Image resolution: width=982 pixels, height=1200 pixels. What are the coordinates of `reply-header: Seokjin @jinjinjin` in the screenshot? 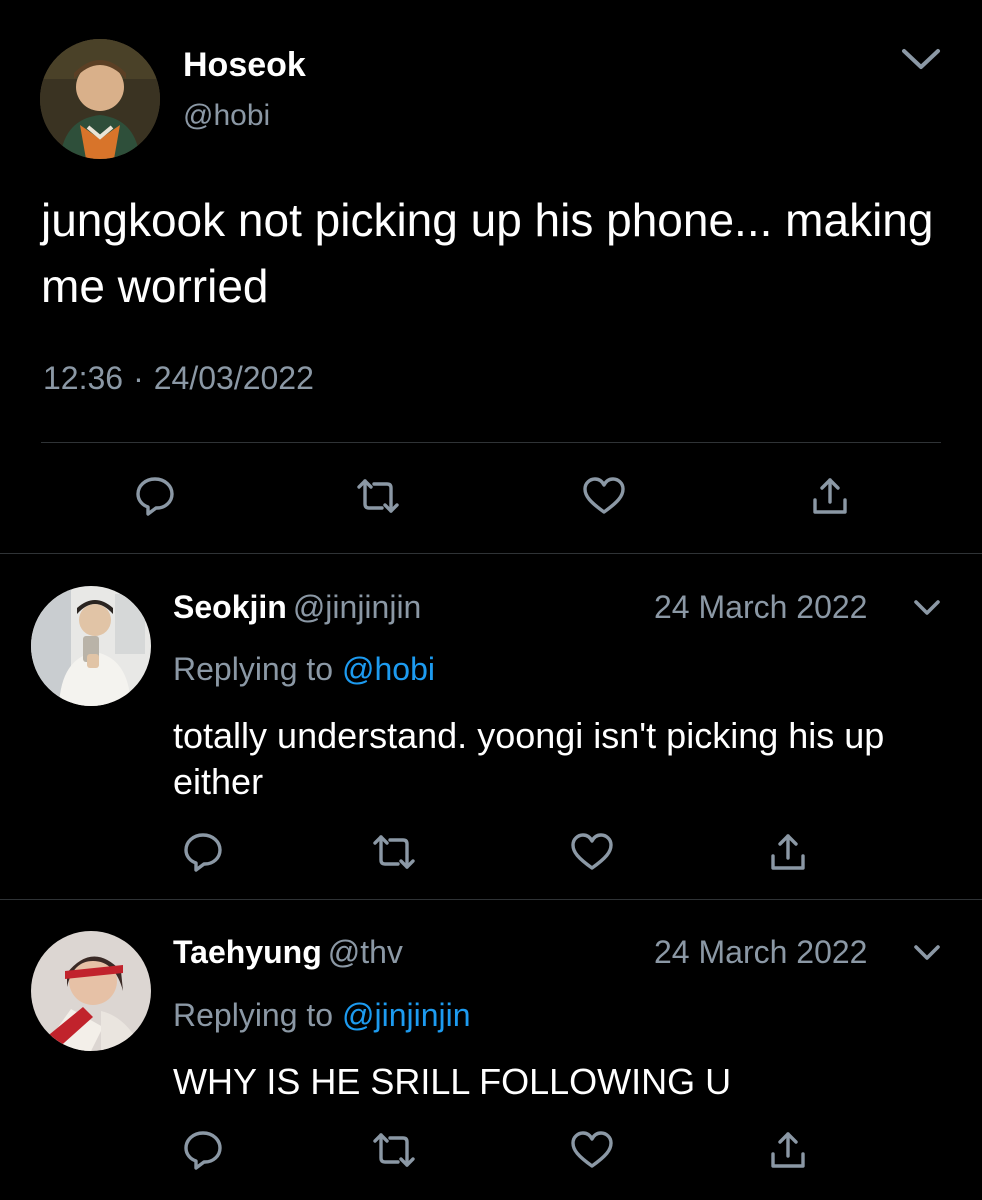 It's located at (297, 607).